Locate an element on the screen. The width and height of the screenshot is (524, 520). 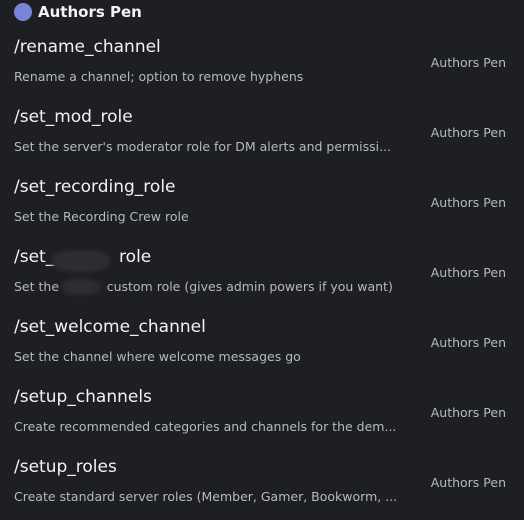
app-avatar is located at coordinates (23, 12).